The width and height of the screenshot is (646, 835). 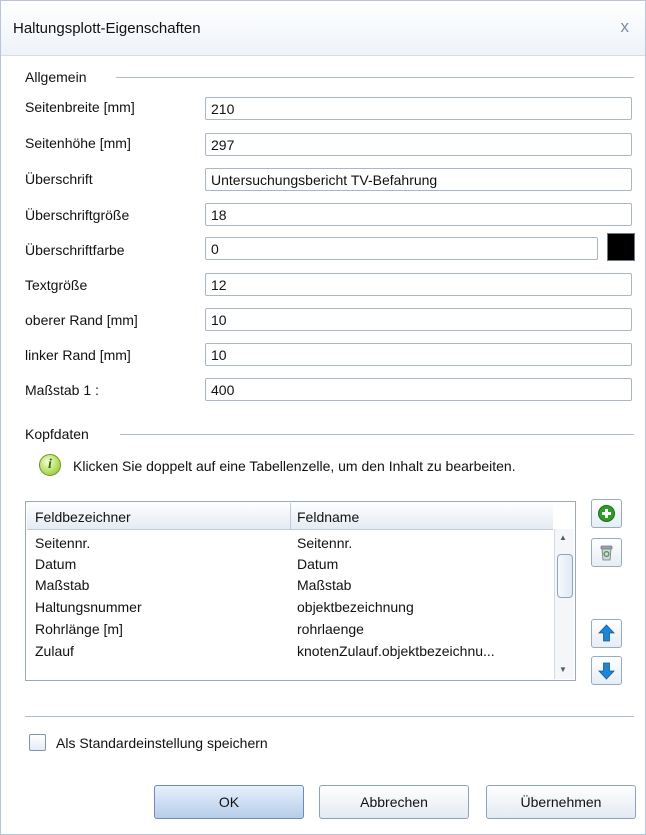 I want to click on table-scrollbar: ▲ ▼, so click(x=564, y=604).